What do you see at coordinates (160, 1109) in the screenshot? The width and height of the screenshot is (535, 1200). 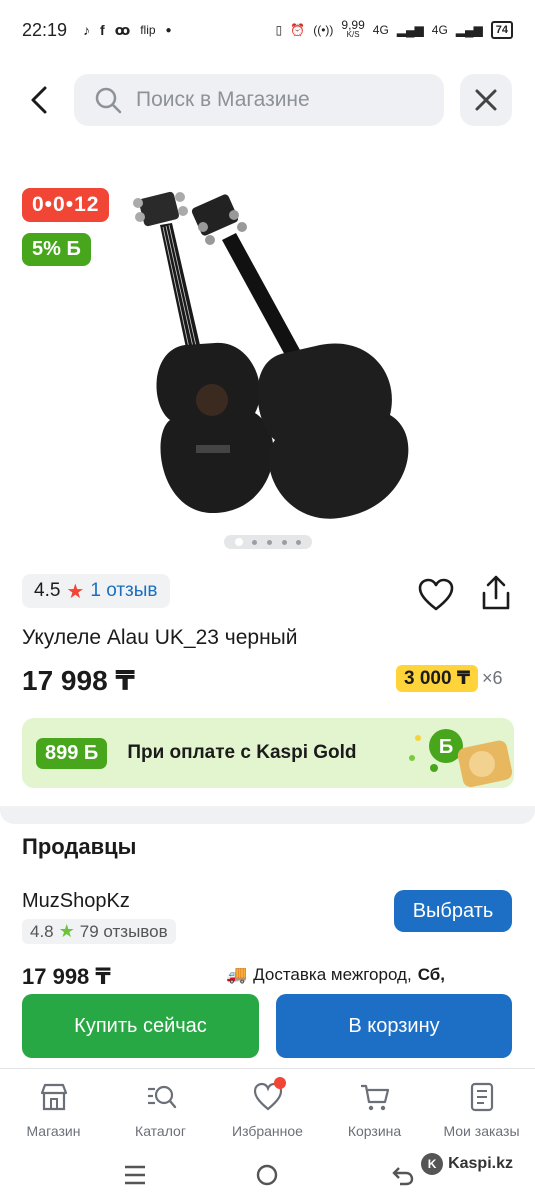 I see `nav-item-catalog: Каталог` at bounding box center [160, 1109].